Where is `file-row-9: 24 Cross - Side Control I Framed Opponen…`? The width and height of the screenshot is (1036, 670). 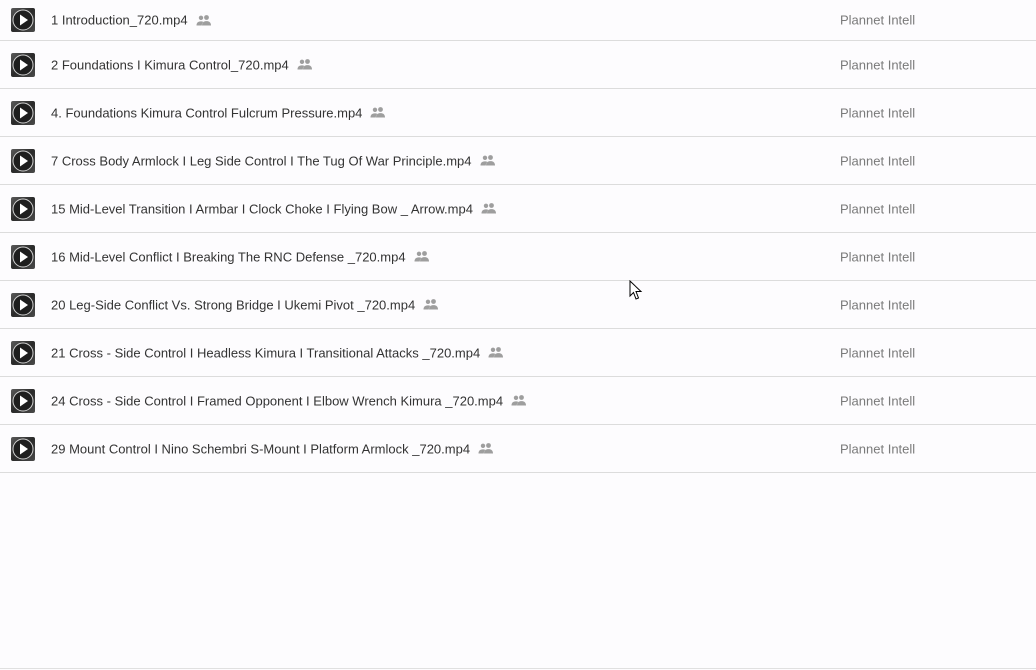 file-row-9: 24 Cross - Side Control I Framed Opponen… is located at coordinates (518, 401).